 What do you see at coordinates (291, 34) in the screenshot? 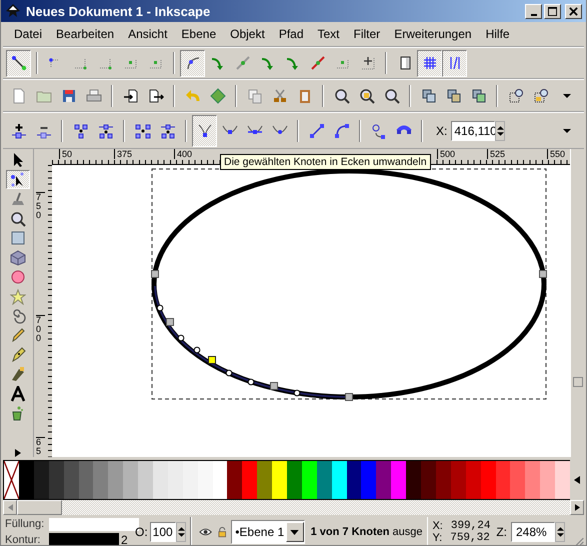
I see `menu-item: Pfad` at bounding box center [291, 34].